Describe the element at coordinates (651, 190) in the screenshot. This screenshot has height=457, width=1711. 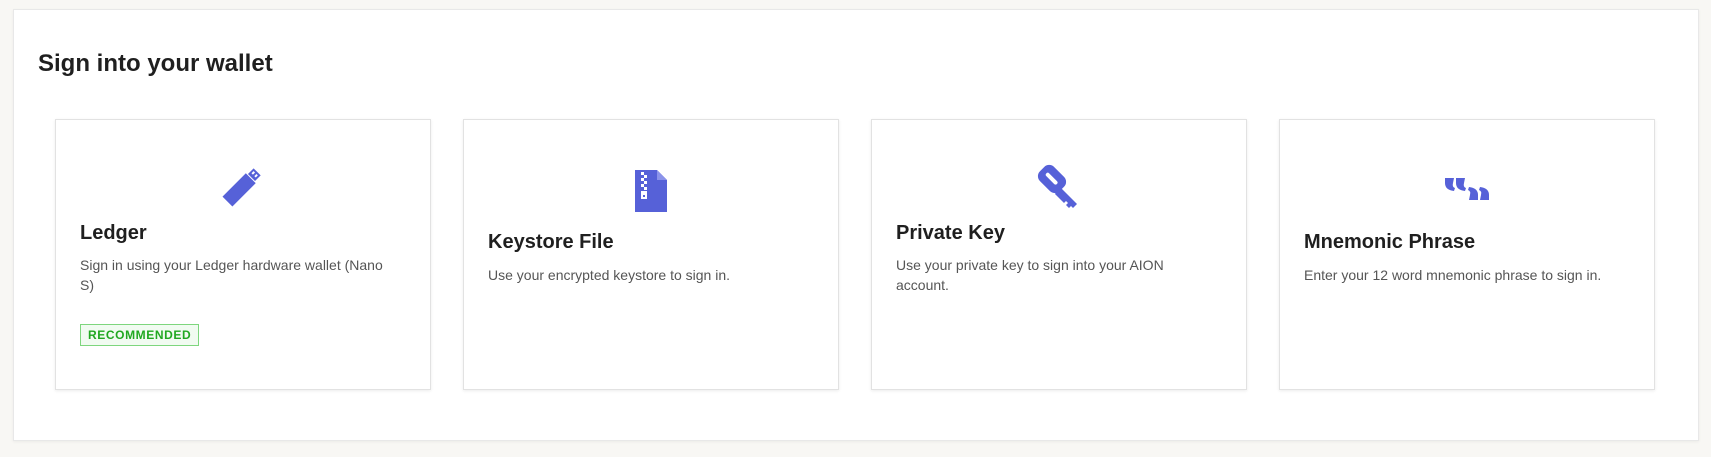
I see `zip-file-icon` at that location.